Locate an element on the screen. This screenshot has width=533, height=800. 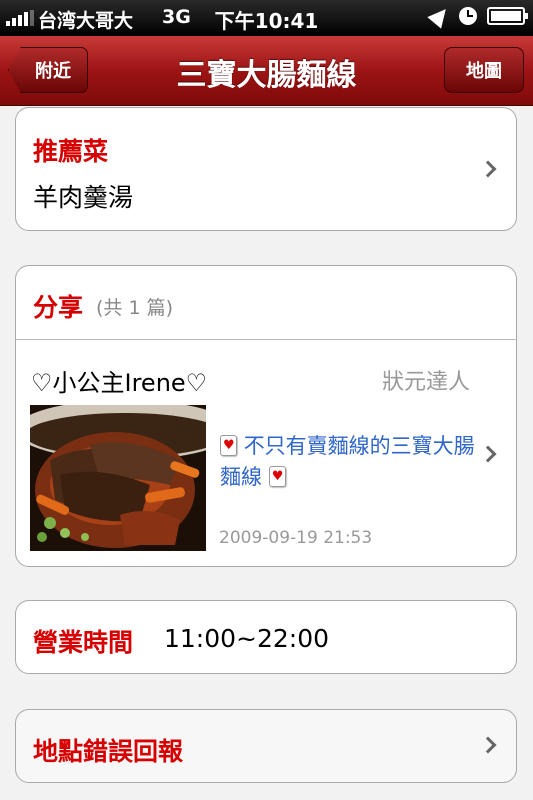
report-label: 地點錯誤回報 is located at coordinates (108, 751).